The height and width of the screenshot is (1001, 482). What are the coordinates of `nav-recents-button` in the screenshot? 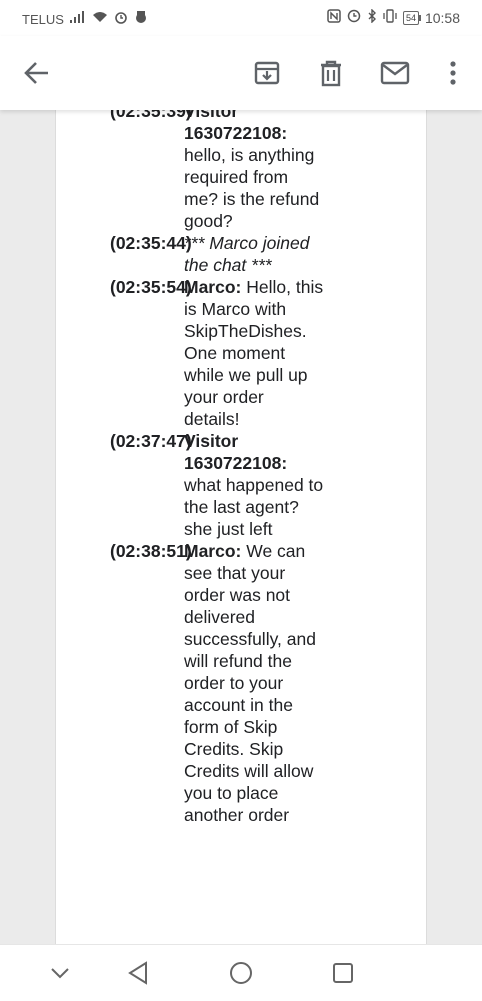 It's located at (343, 973).